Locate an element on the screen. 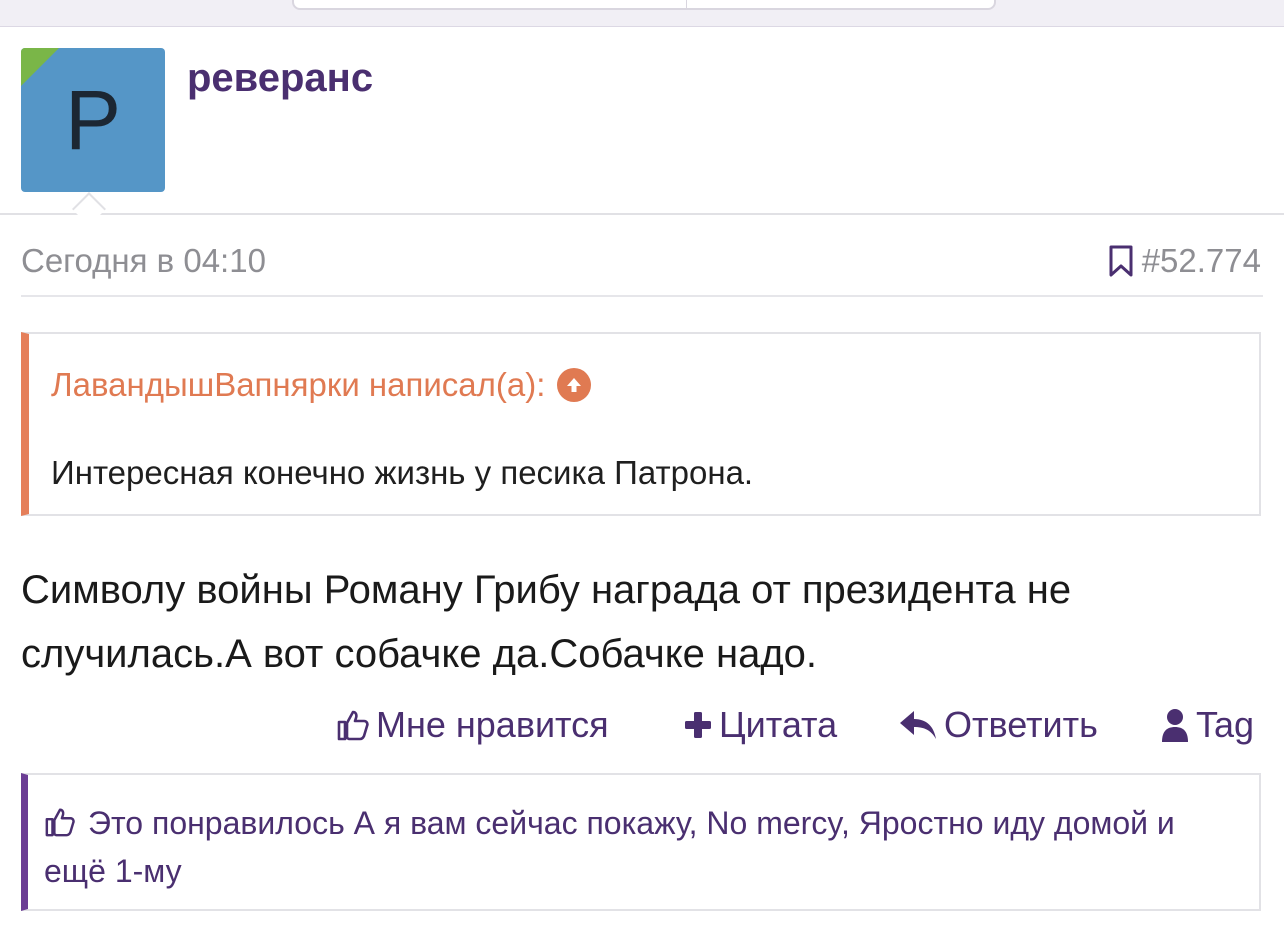 This screenshot has height=926, width=1284. post-number-link: #52.774 is located at coordinates (1184, 261).